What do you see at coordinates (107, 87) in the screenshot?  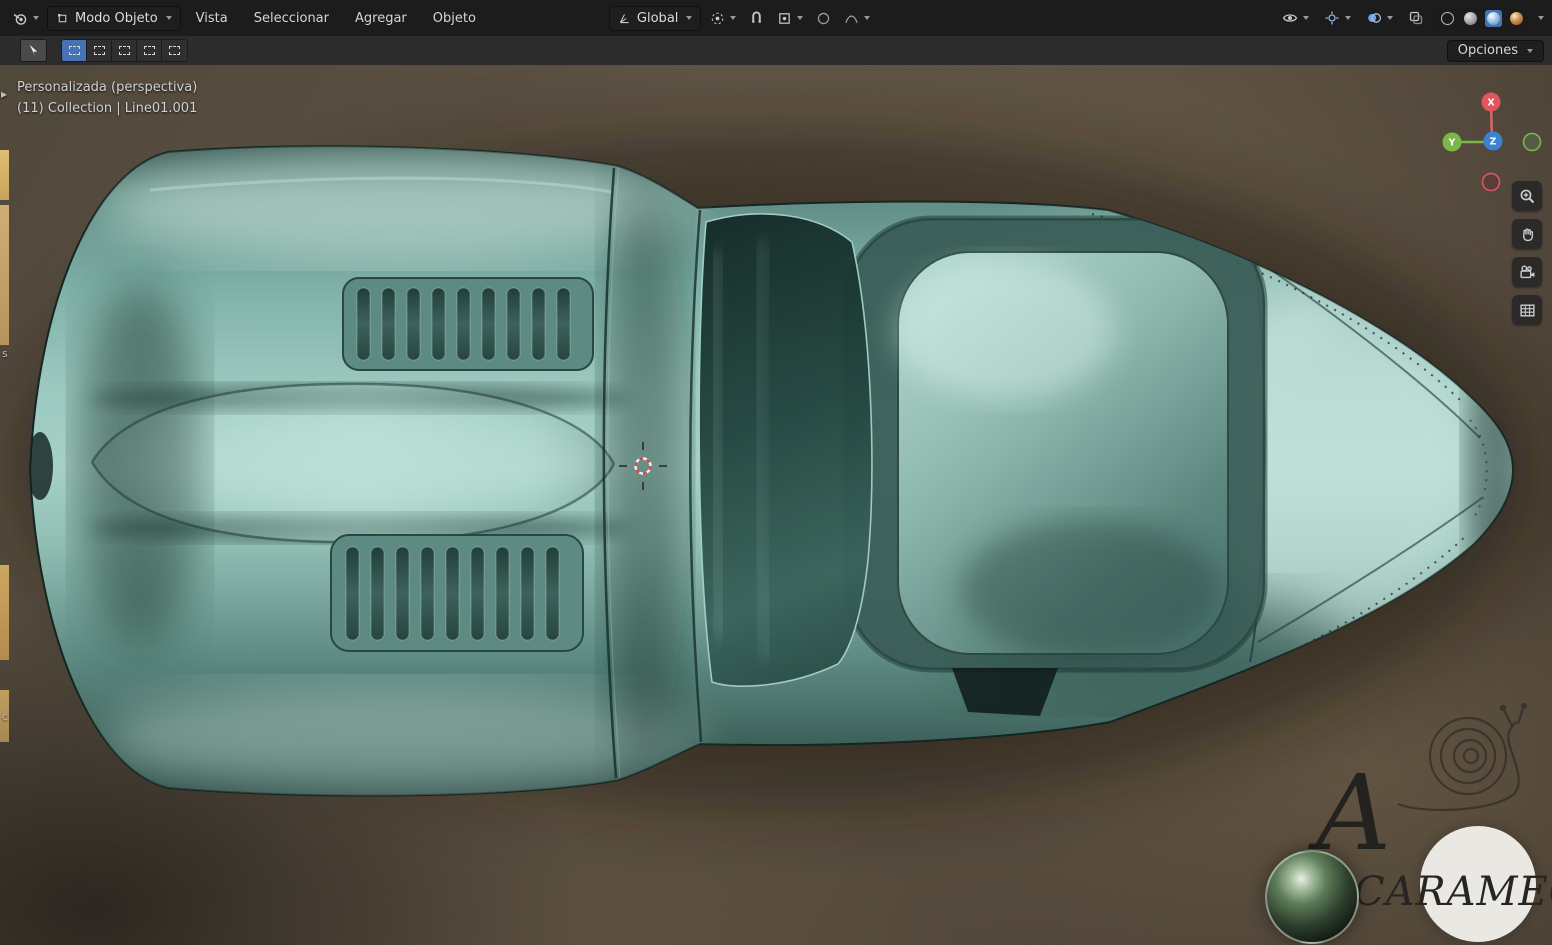 I see `view-name-label: Personalizada (perspectiva)` at bounding box center [107, 87].